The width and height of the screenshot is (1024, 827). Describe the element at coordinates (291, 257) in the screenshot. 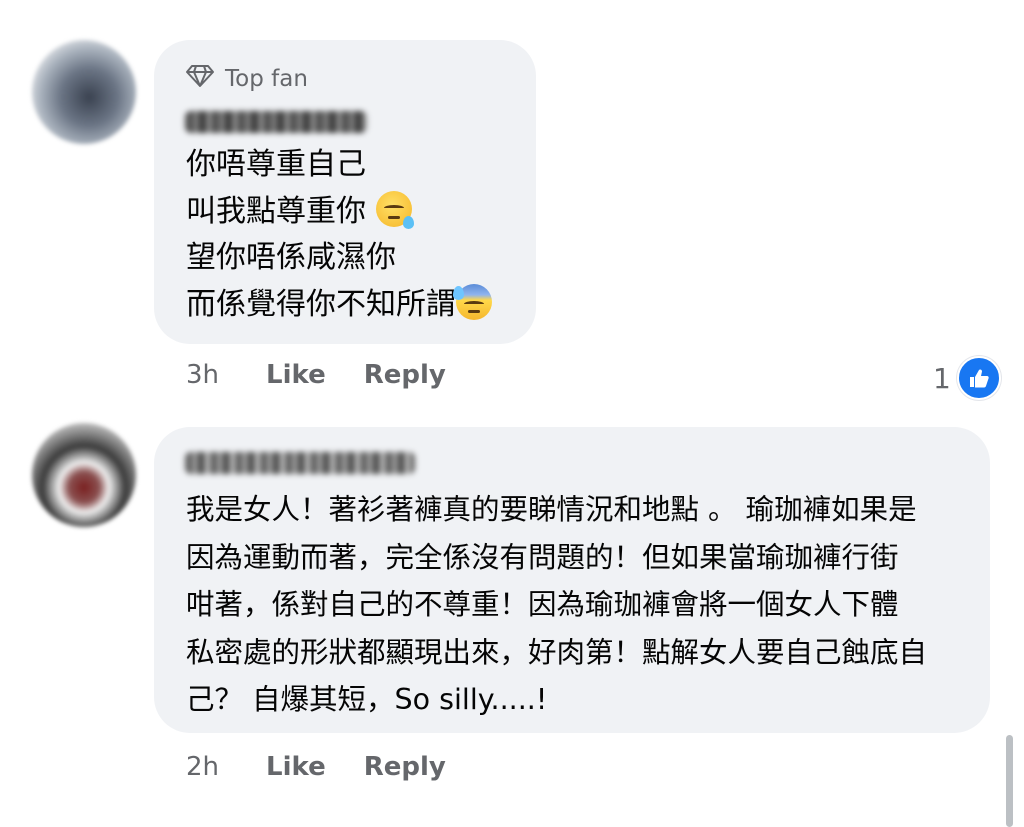

I see `comment-line: 望你唔係咸濕你` at that location.